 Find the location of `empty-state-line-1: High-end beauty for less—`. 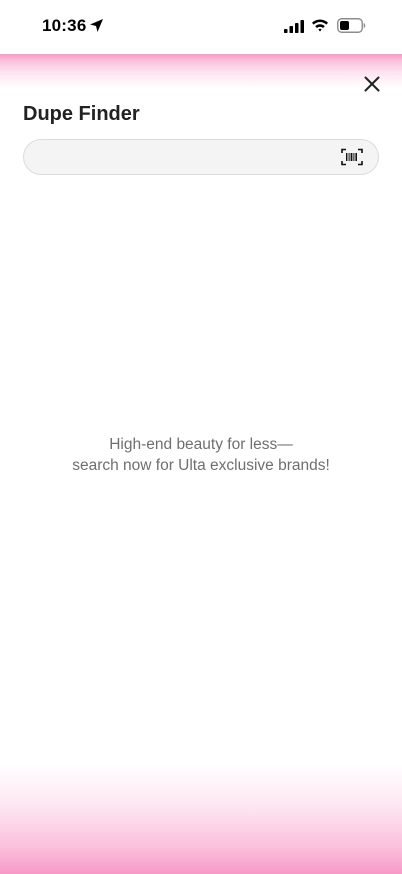

empty-state-line-1: High-end beauty for less— is located at coordinates (201, 444).